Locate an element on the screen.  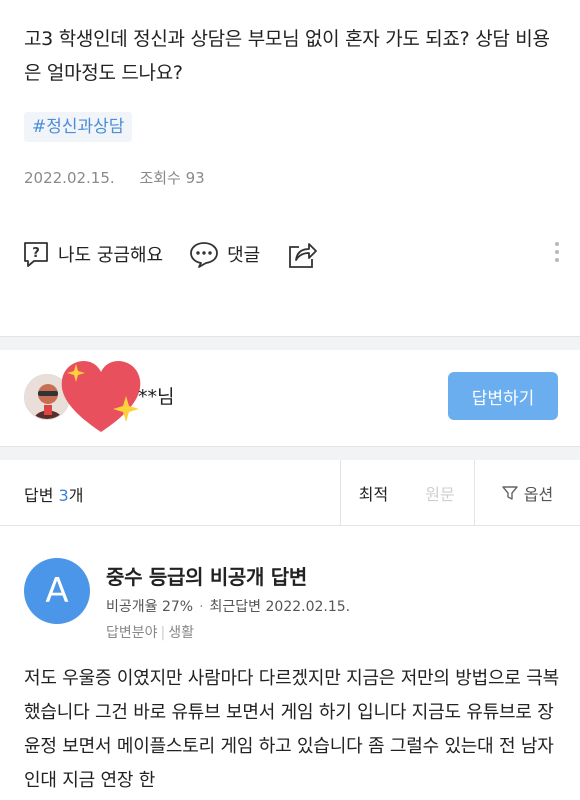
options-label: 옵션 is located at coordinates (538, 494).